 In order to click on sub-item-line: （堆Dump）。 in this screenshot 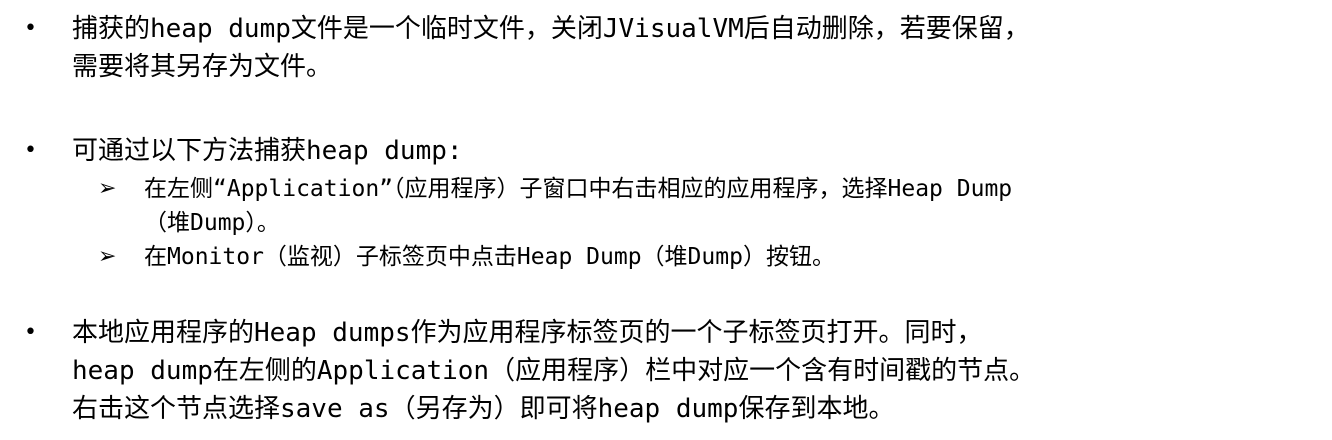, I will do `click(212, 223)`.